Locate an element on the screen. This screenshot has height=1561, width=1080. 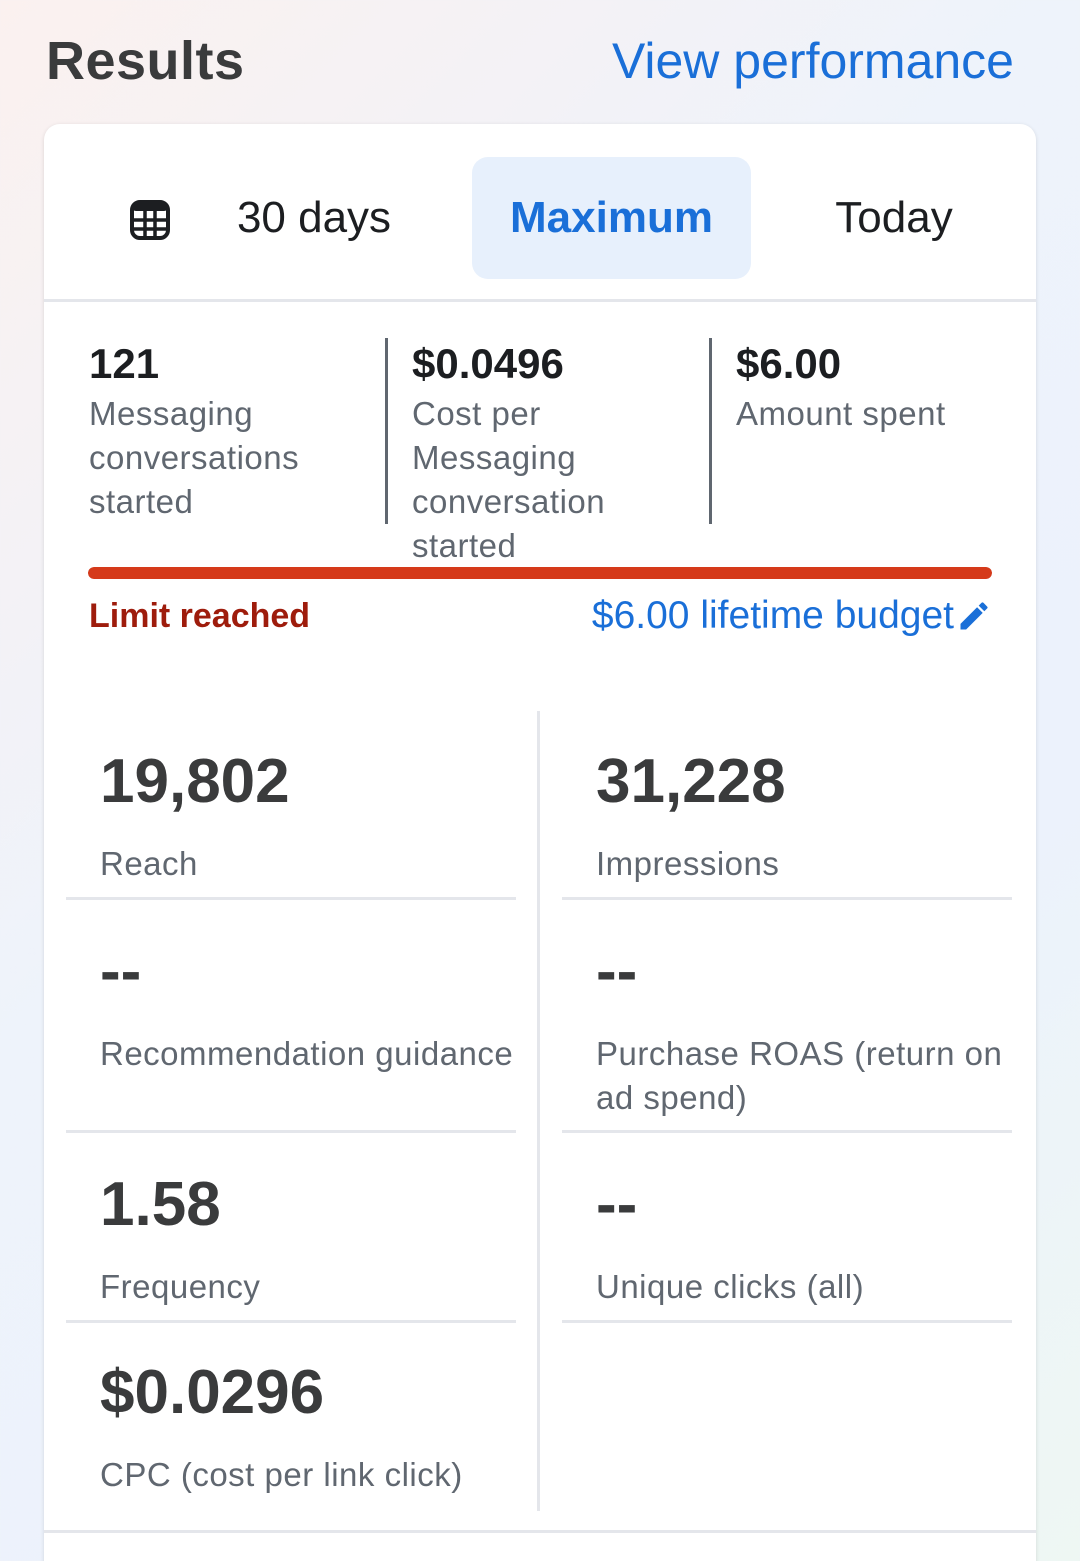
metric-label: Purchase ROAS (return on ad spend) is located at coordinates (799, 1075).